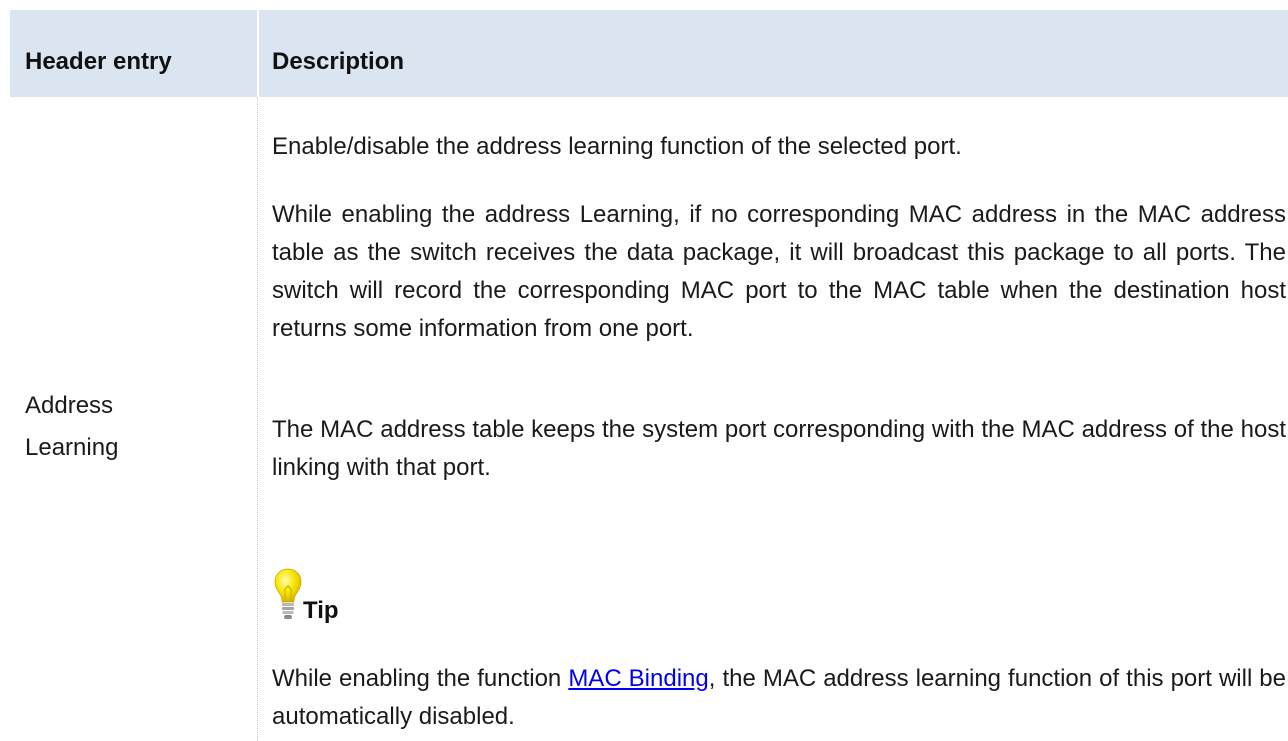 Image resolution: width=1288 pixels, height=741 pixels. What do you see at coordinates (638, 678) in the screenshot?
I see `mac-binding-link: MAC Binding` at bounding box center [638, 678].